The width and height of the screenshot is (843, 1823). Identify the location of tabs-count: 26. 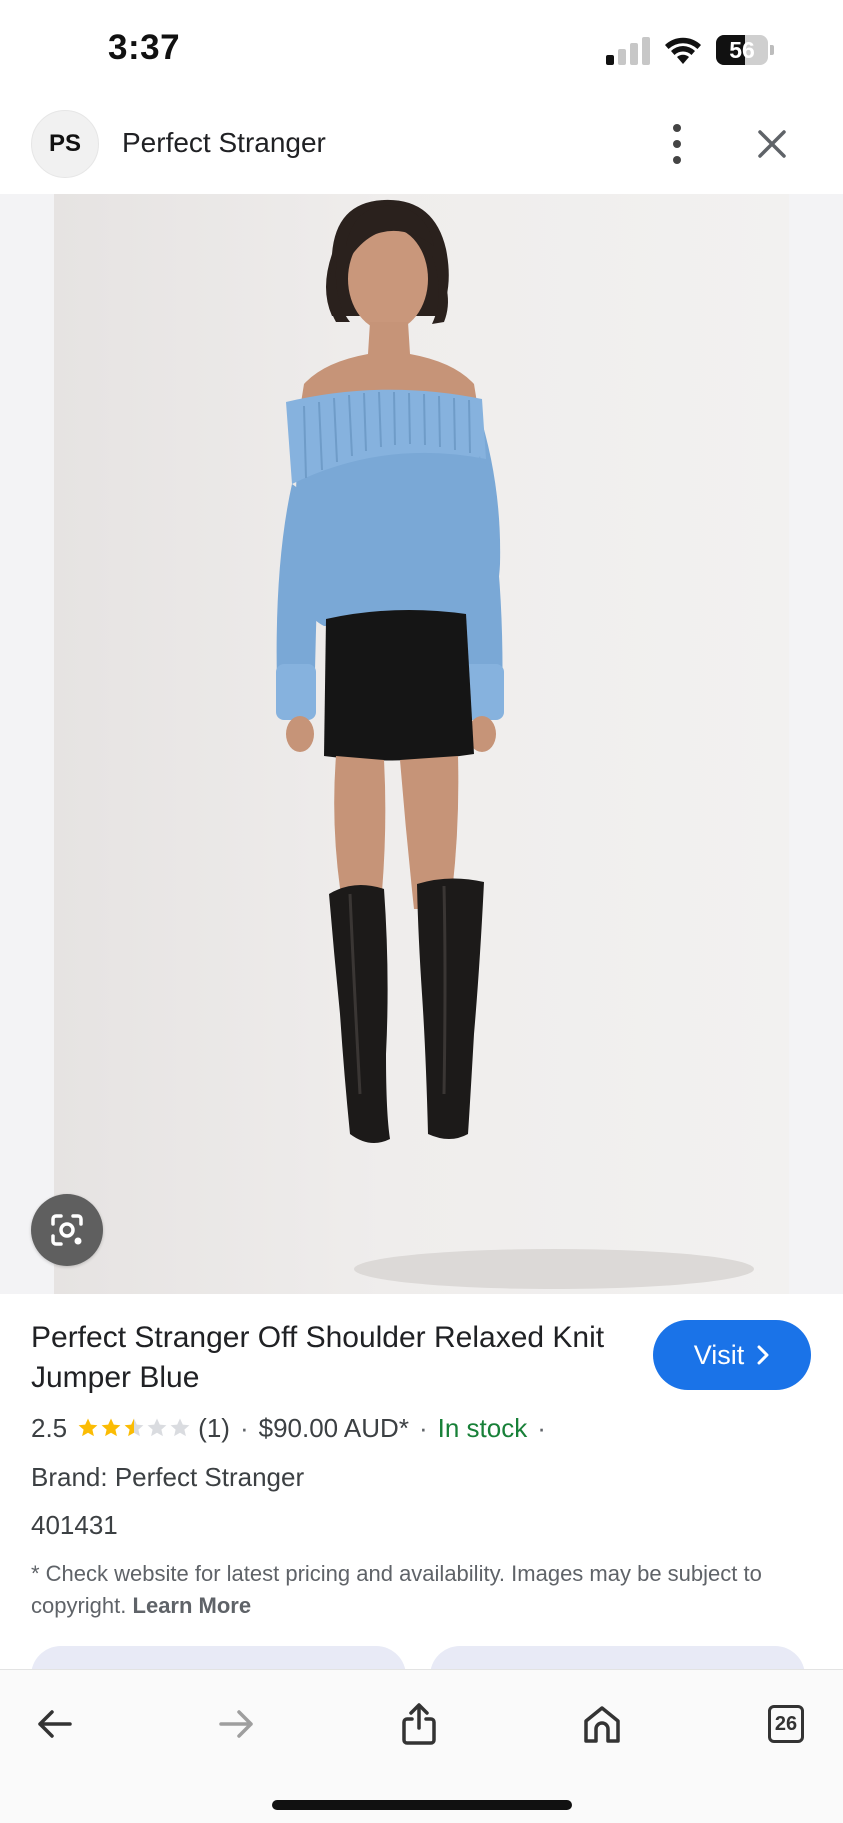
(786, 1724).